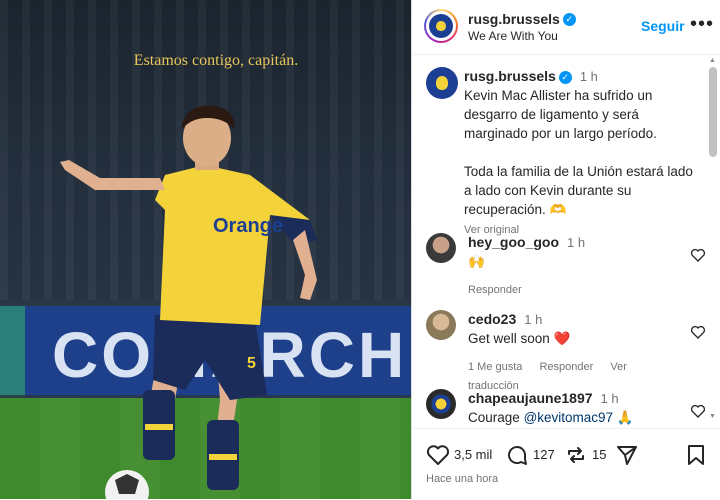  Describe the element at coordinates (513, 242) in the screenshot. I see `comment-username: hey_goo_goo` at that location.